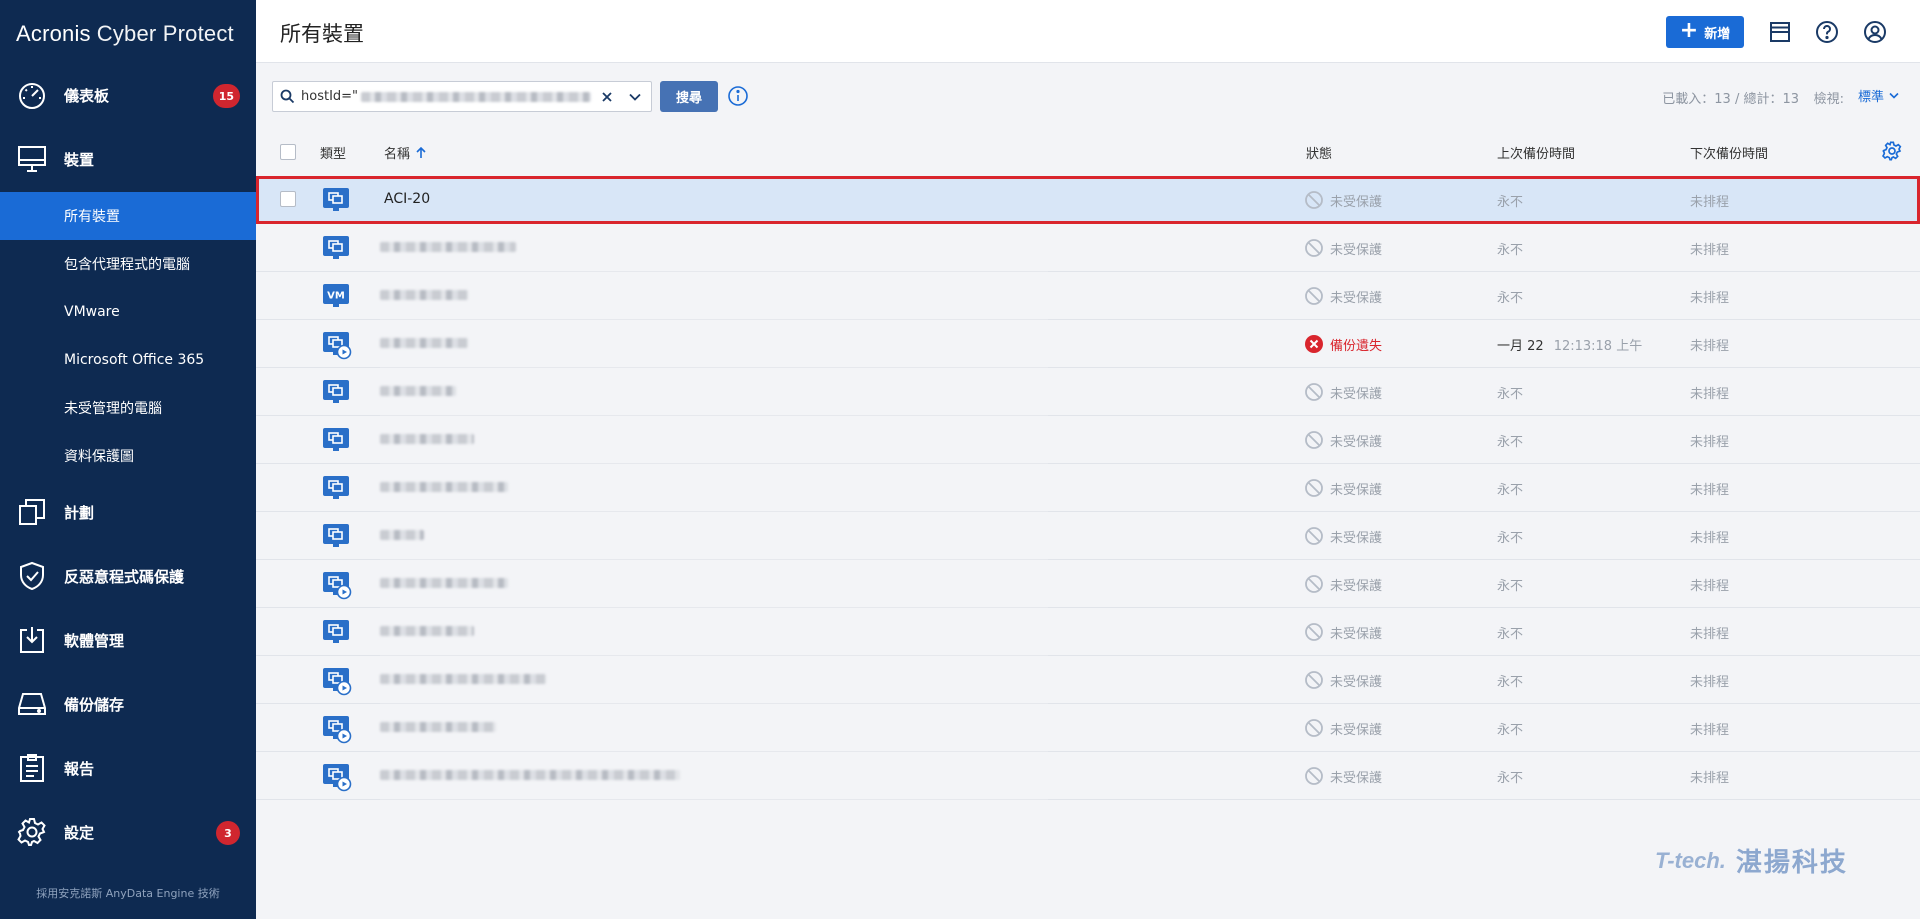  What do you see at coordinates (1690, 860) in the screenshot?
I see `watermark-logo: T-tech.` at bounding box center [1690, 860].